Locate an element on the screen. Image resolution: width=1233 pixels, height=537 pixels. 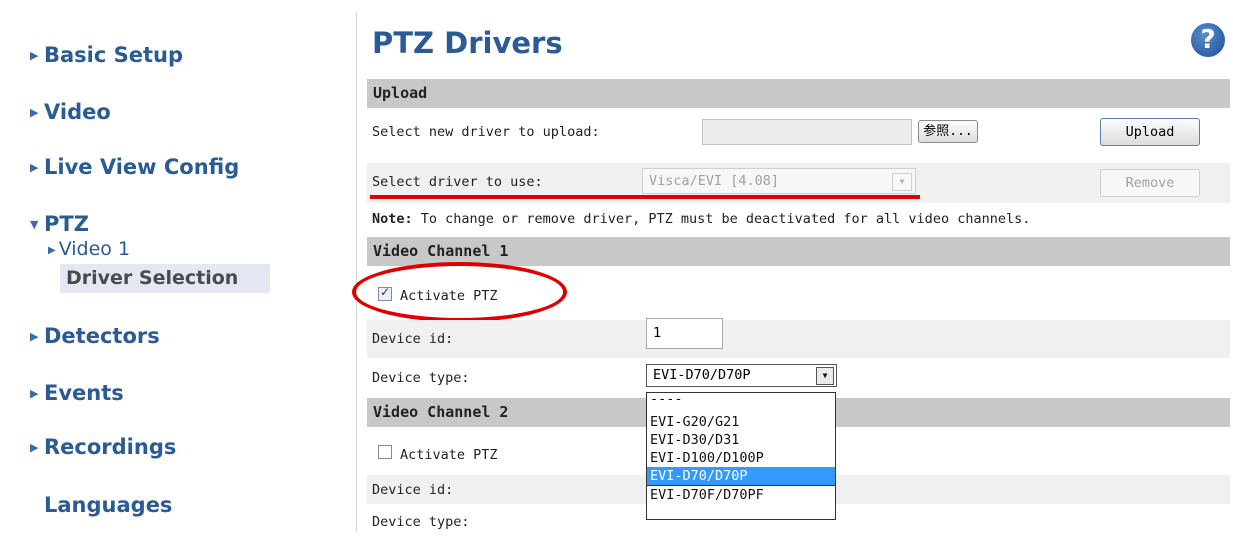
caret-down-icon: ▼ is located at coordinates (34, 224).